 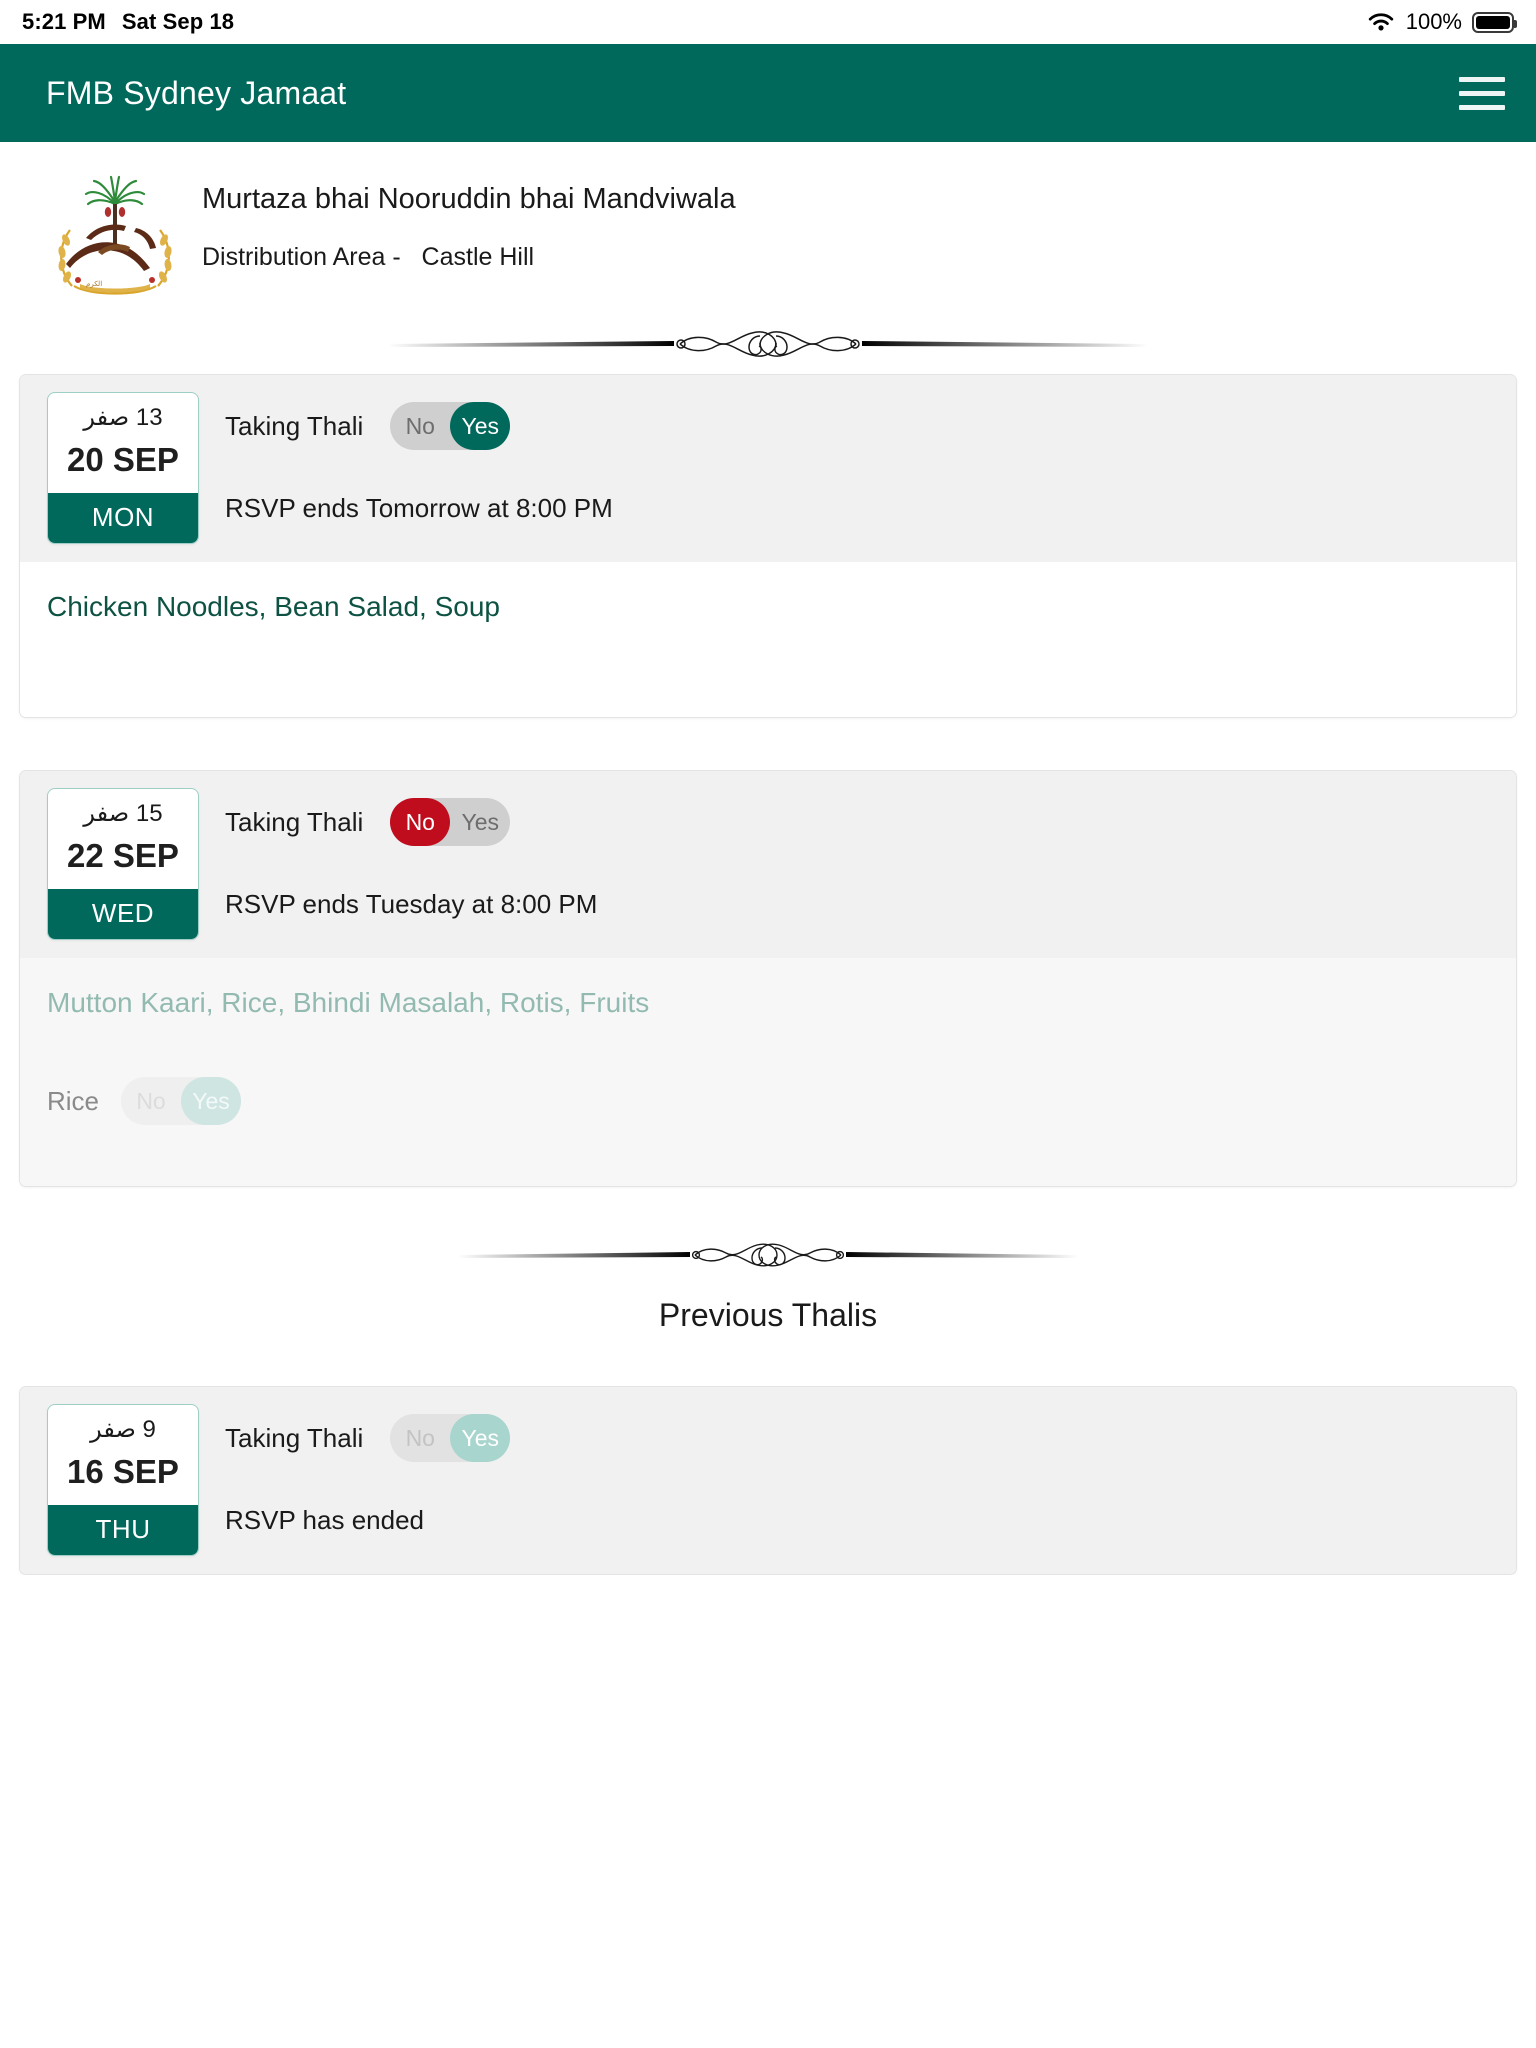 What do you see at coordinates (1433, 21) in the screenshot?
I see `battery-percent: 100%` at bounding box center [1433, 21].